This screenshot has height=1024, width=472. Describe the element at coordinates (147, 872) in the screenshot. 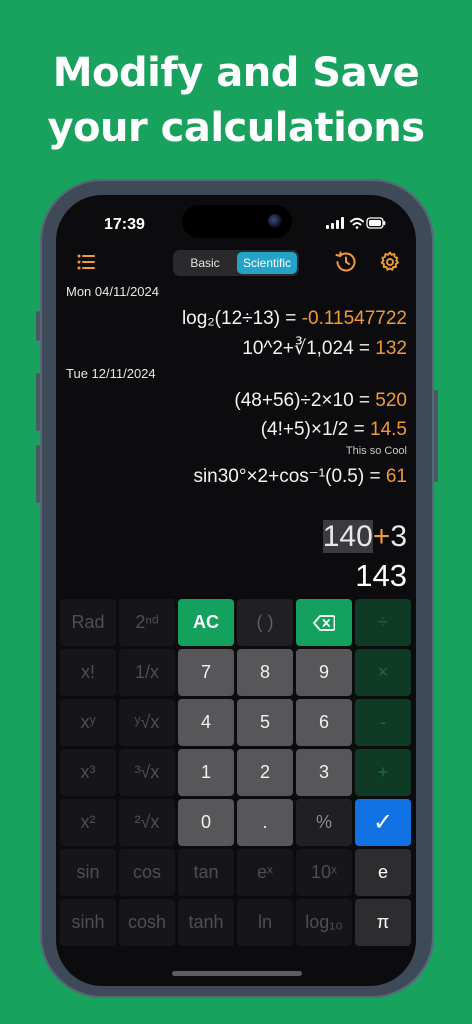

I see `key-cos: cos` at that location.